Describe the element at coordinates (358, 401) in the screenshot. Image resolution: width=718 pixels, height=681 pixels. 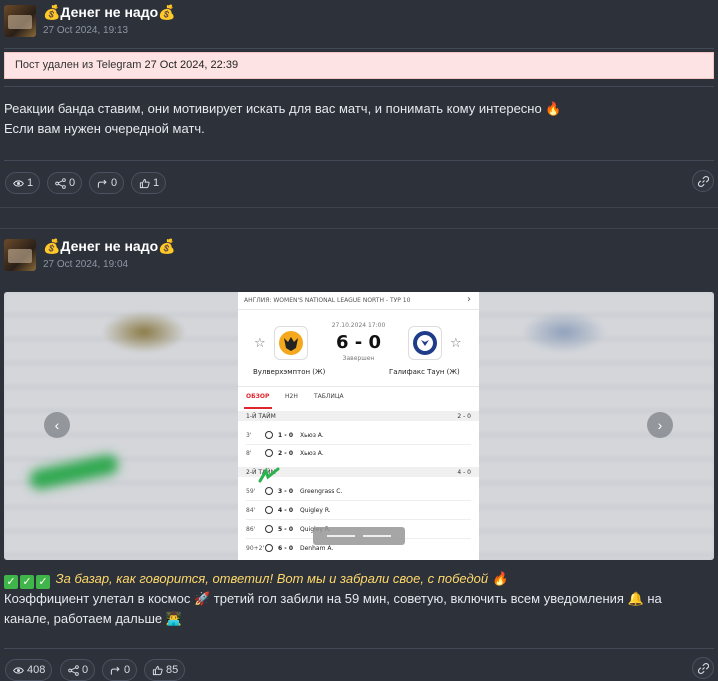
I see `match-tabs: ОБЗОР H2H ТАБЛИЦА` at that location.